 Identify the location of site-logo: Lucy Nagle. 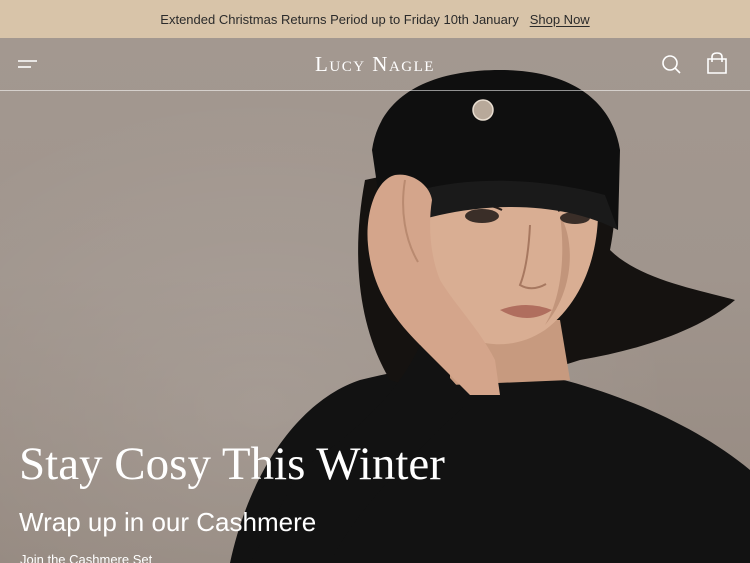
(375, 64).